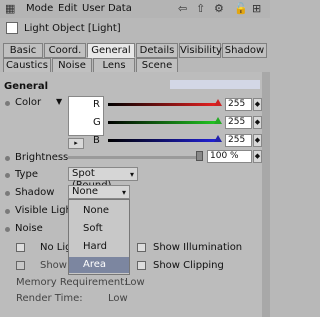 The height and width of the screenshot is (317, 320). I want to click on g-label: G, so click(97, 122).